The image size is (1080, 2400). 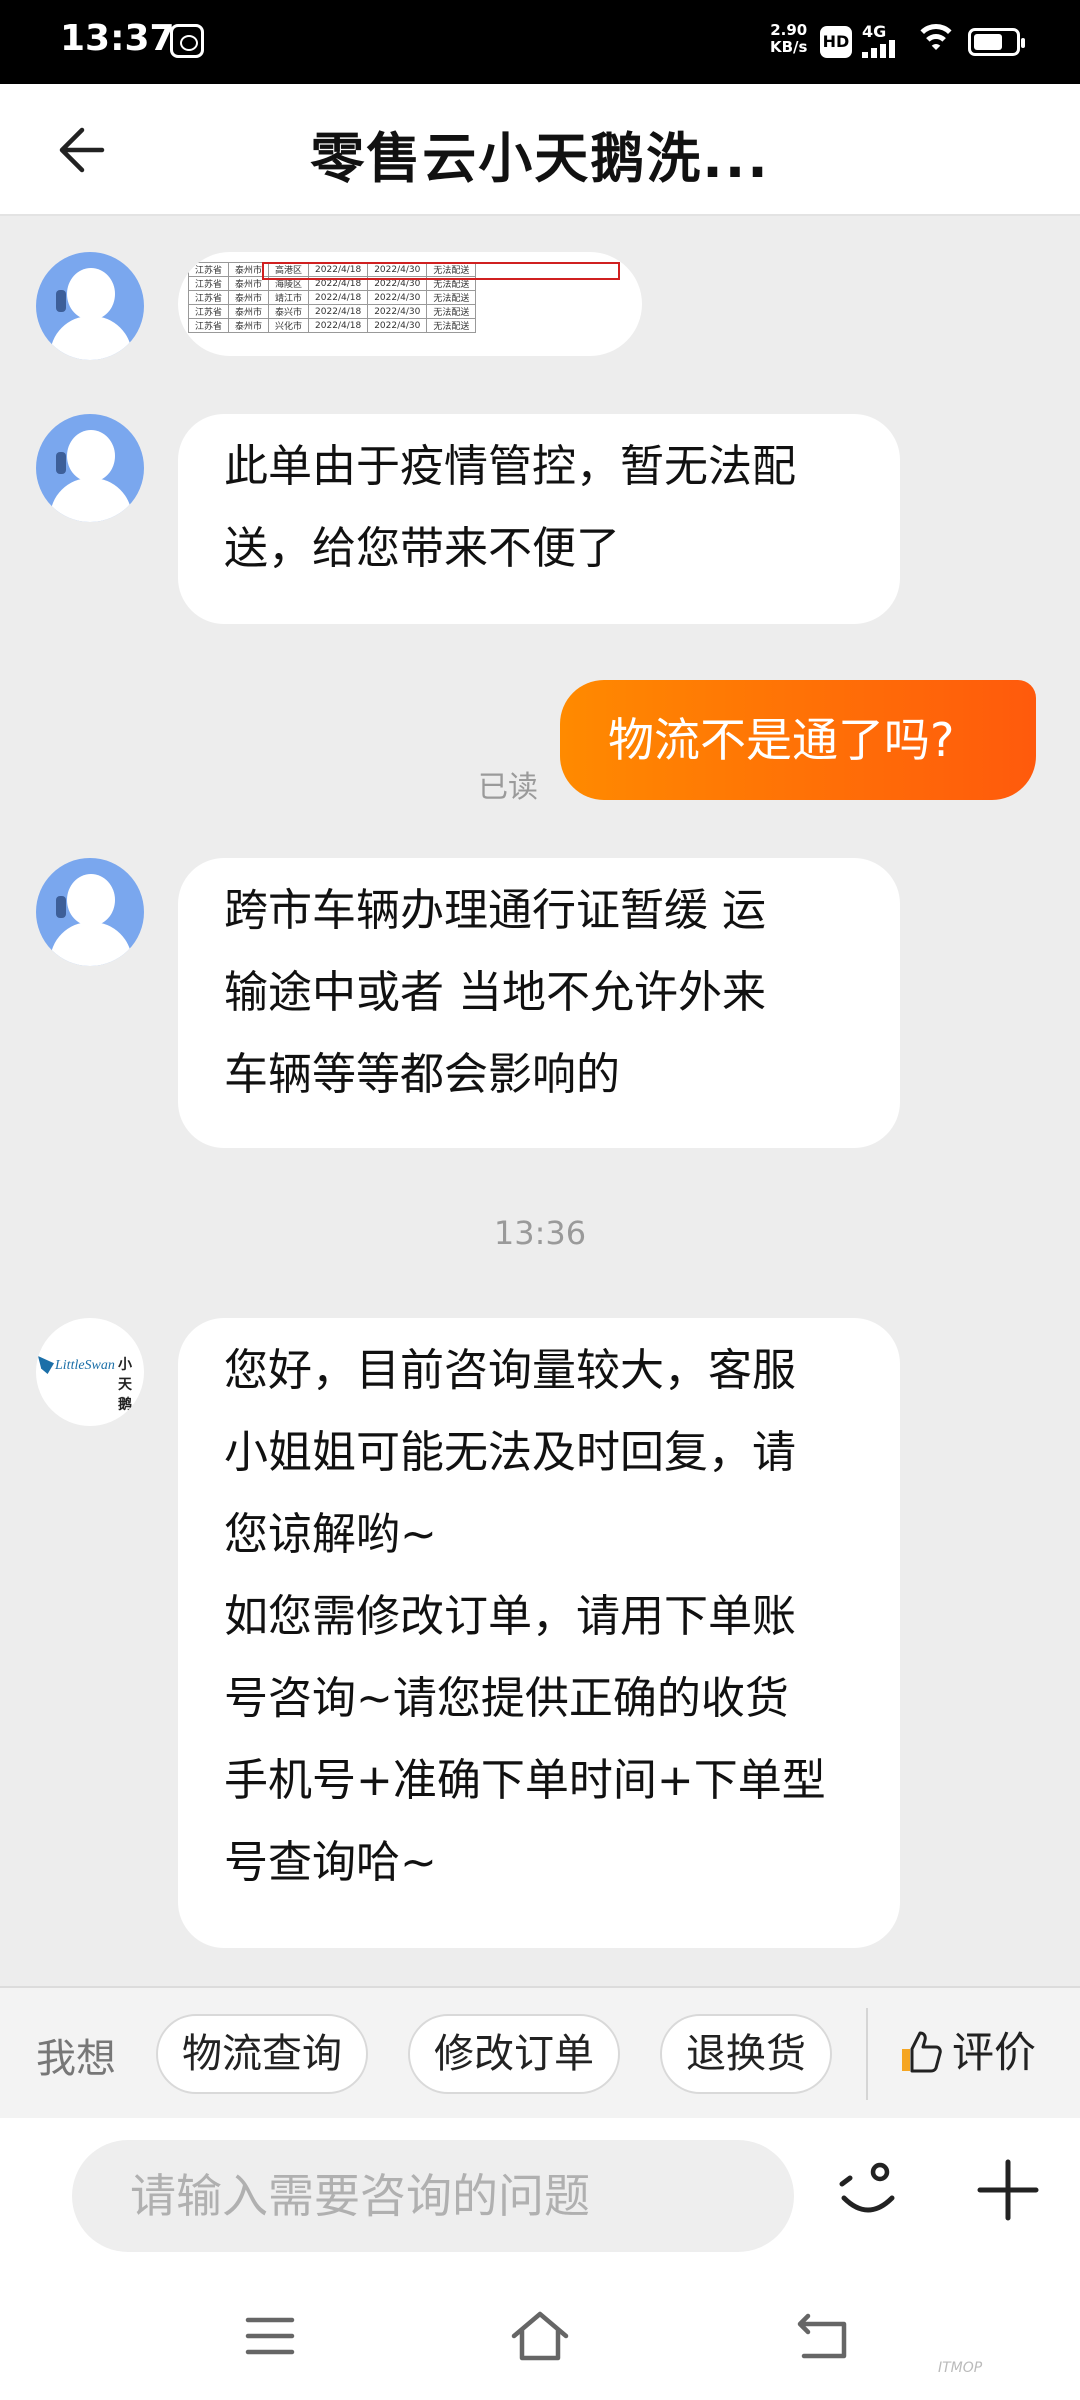 I want to click on rate-button: 评价, so click(x=967, y=2053).